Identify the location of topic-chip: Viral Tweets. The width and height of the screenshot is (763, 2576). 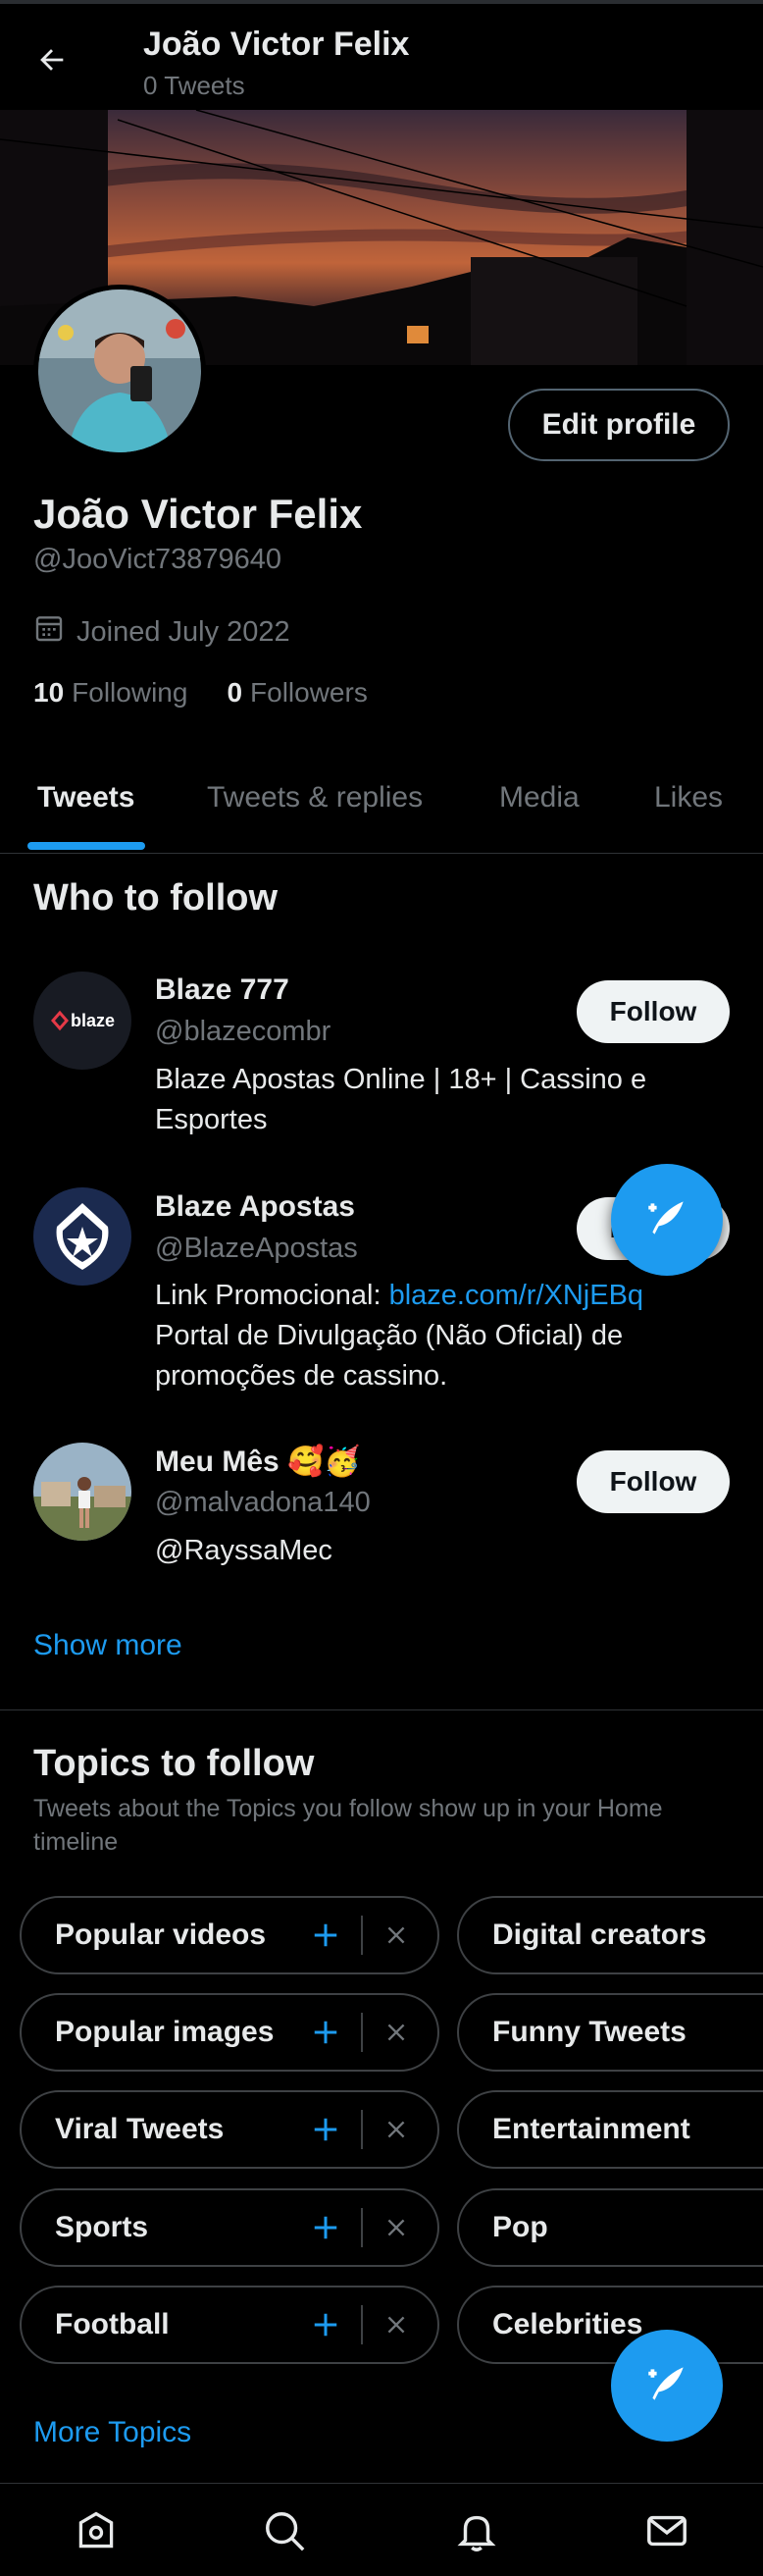
(229, 2129).